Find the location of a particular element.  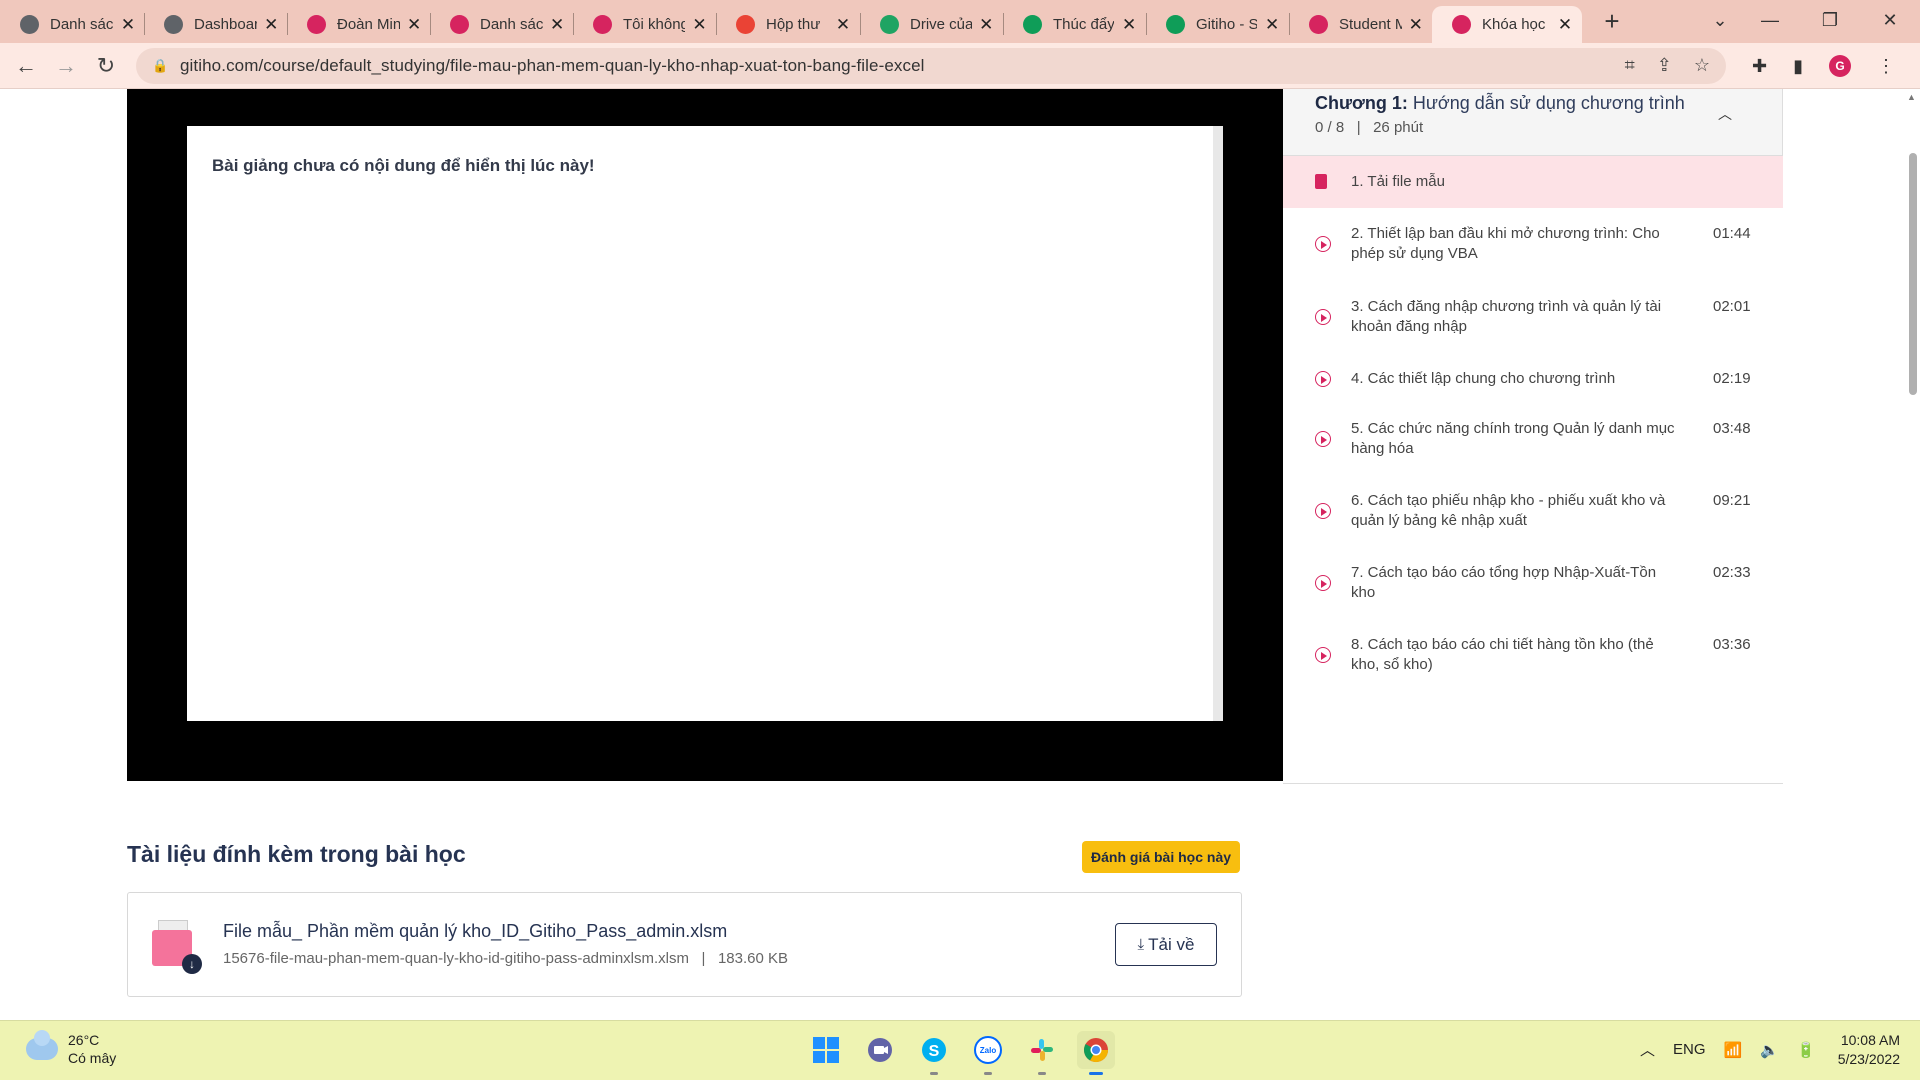

teams-chat-icon is located at coordinates (880, 1050).